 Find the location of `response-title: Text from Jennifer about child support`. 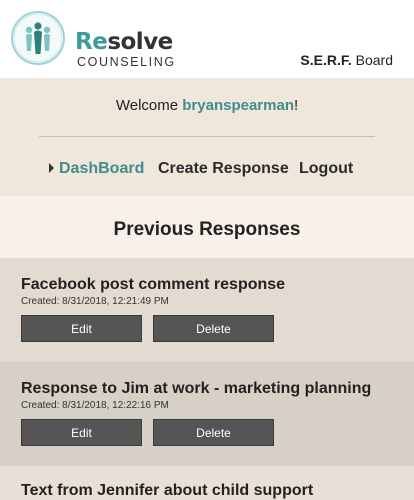

response-title: Text from Jennifer about child support is located at coordinates (167, 490).